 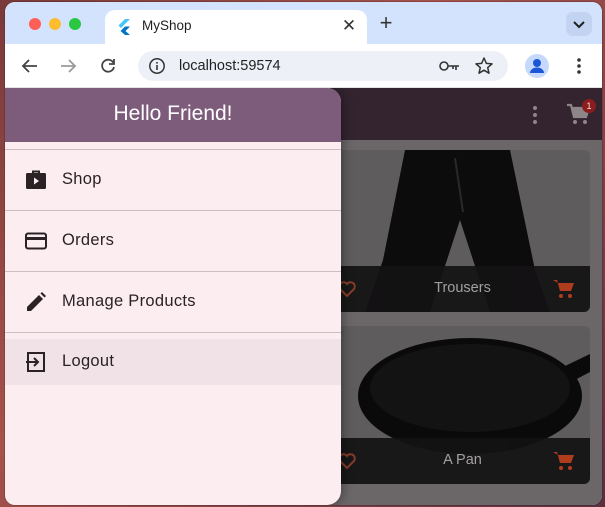 I want to click on credit-card-icon, so click(x=36, y=241).